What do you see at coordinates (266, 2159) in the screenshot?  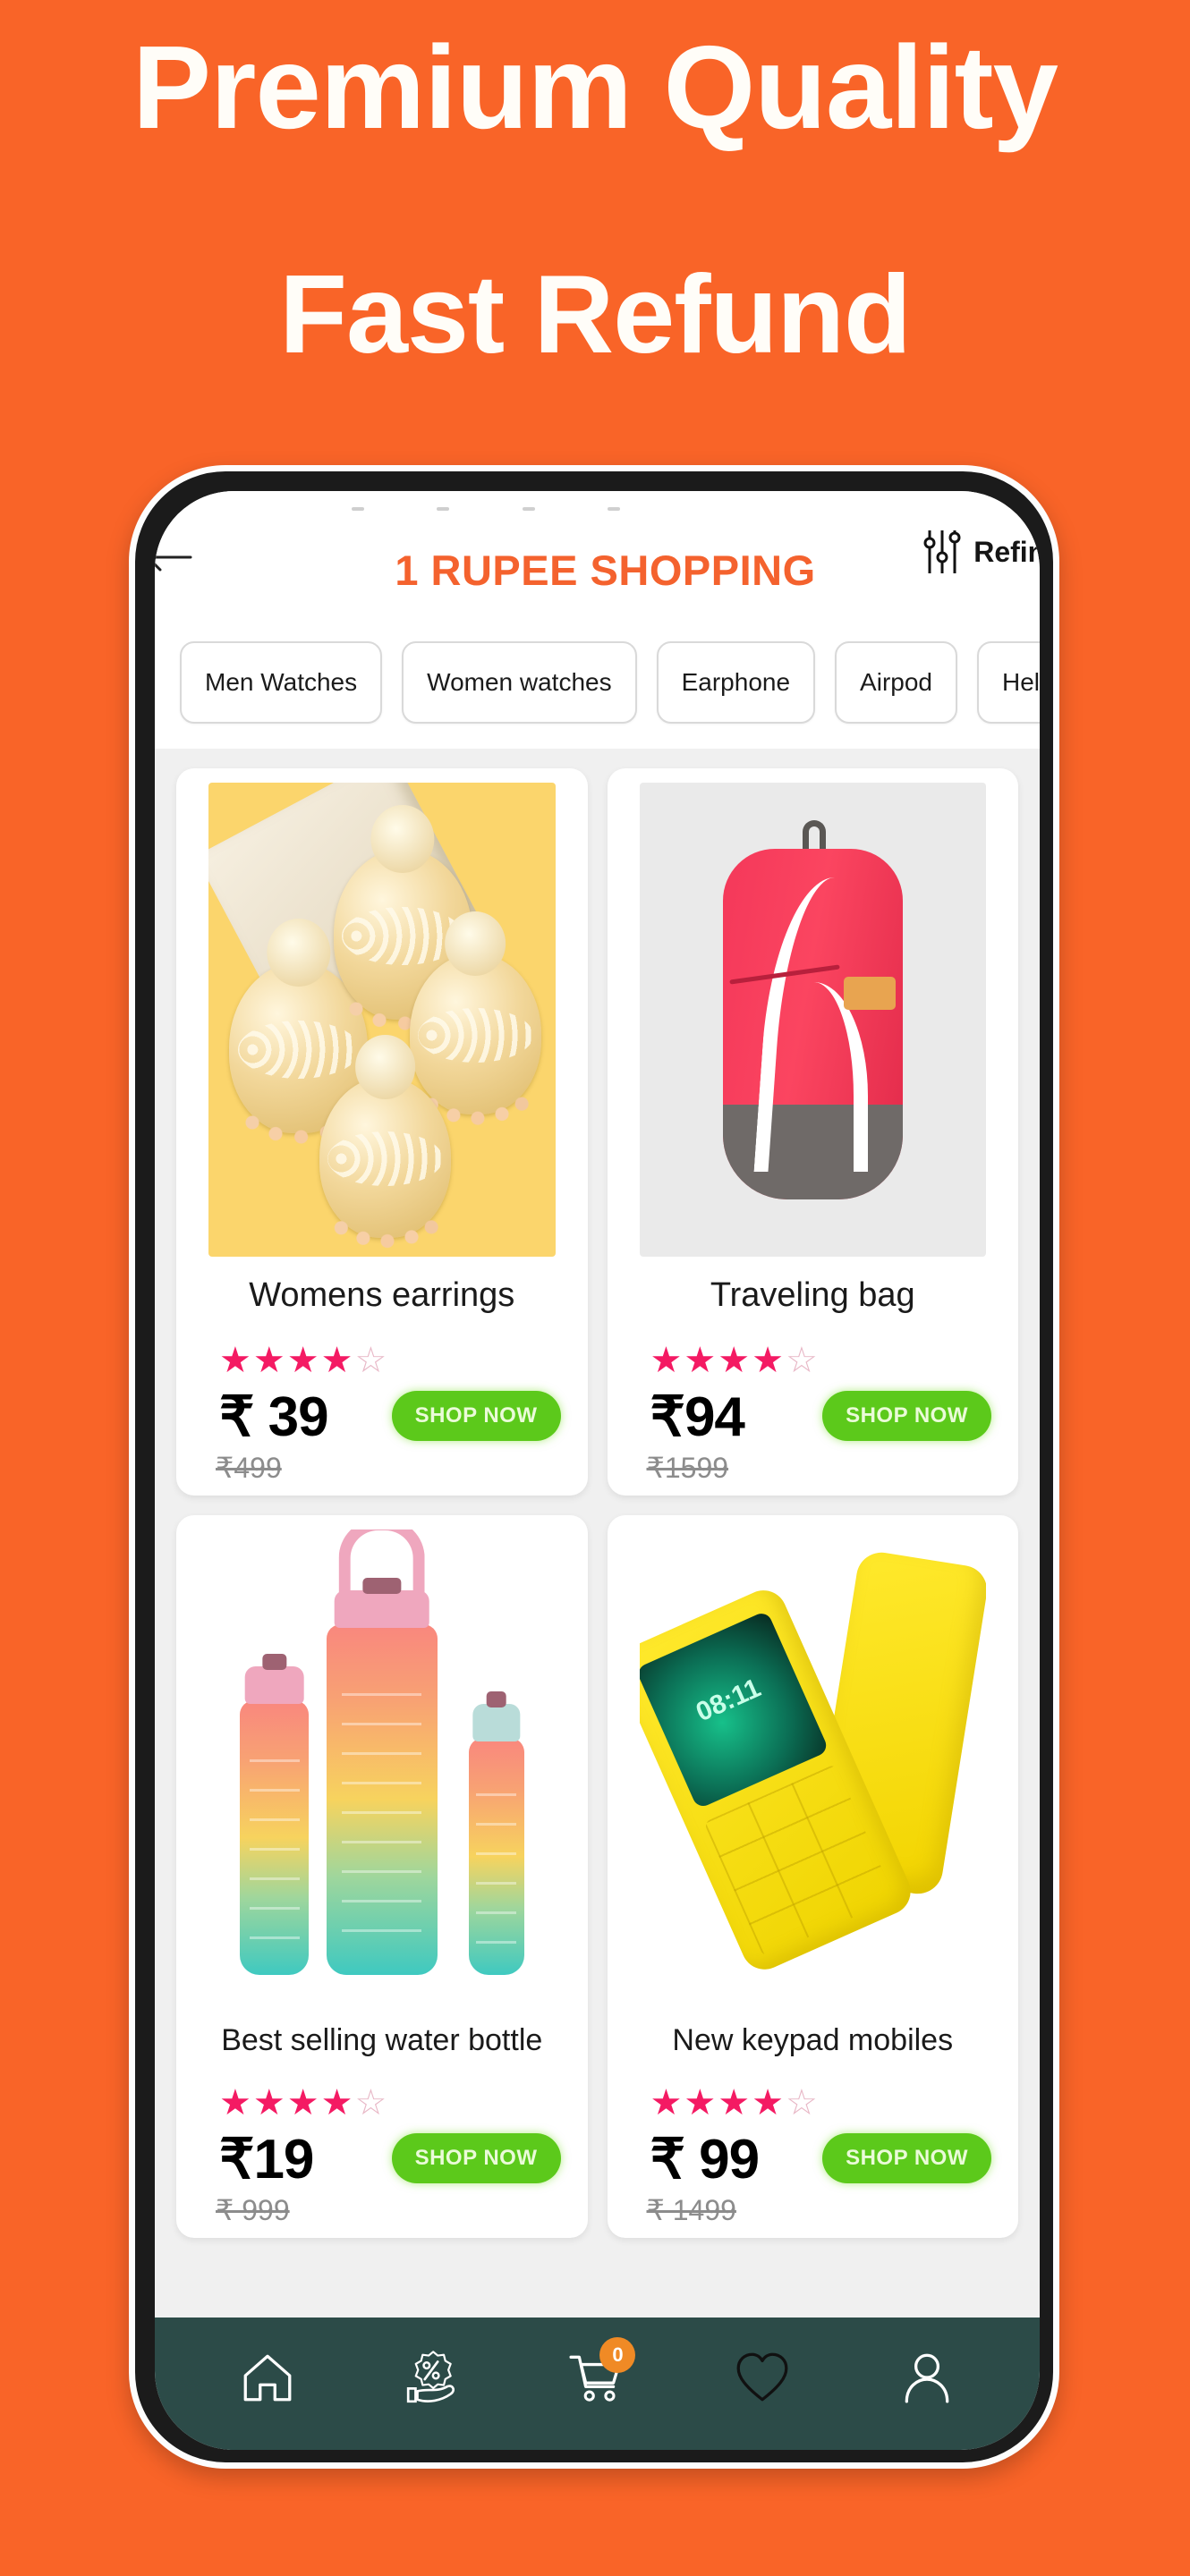 I see `product-price: ₹19` at bounding box center [266, 2159].